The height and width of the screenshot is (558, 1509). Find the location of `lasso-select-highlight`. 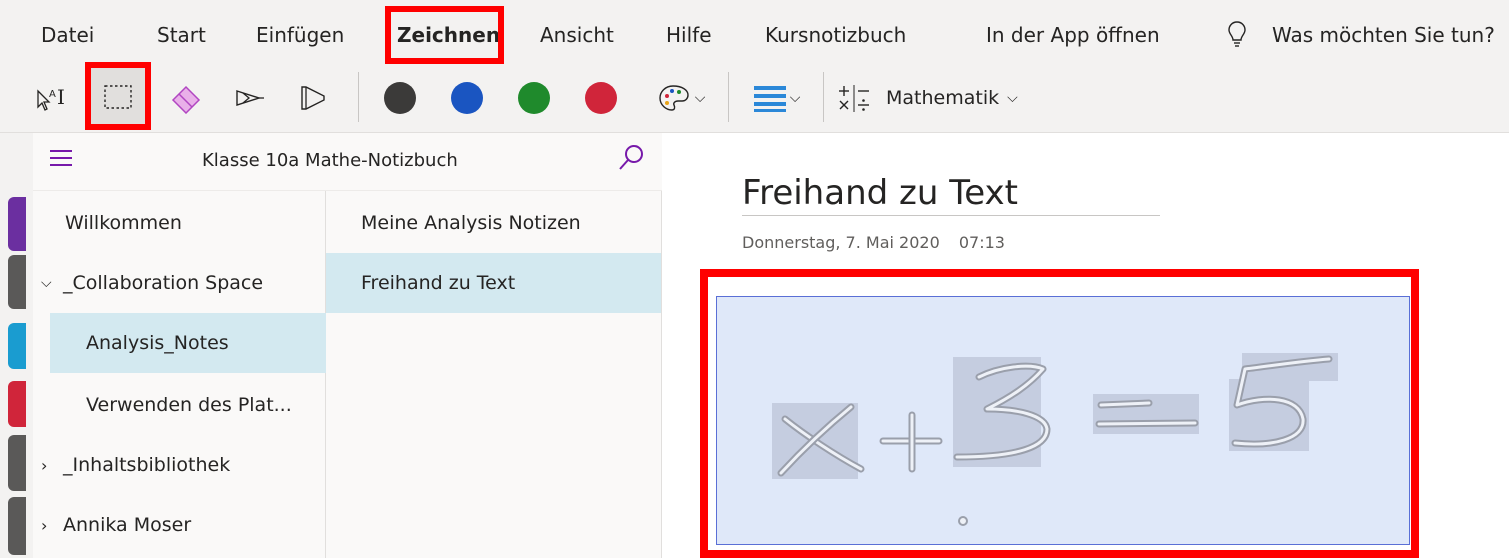

lasso-select-highlight is located at coordinates (118, 96).